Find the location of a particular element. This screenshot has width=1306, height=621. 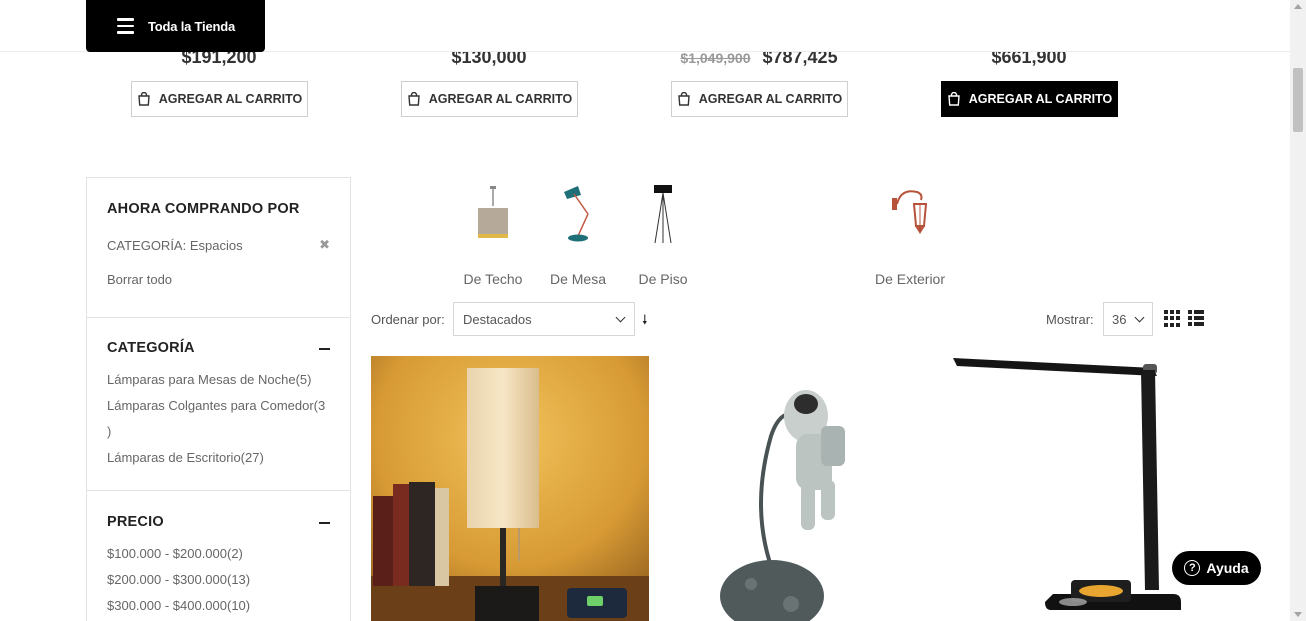

floor-lamp-icon is located at coordinates (663, 213).